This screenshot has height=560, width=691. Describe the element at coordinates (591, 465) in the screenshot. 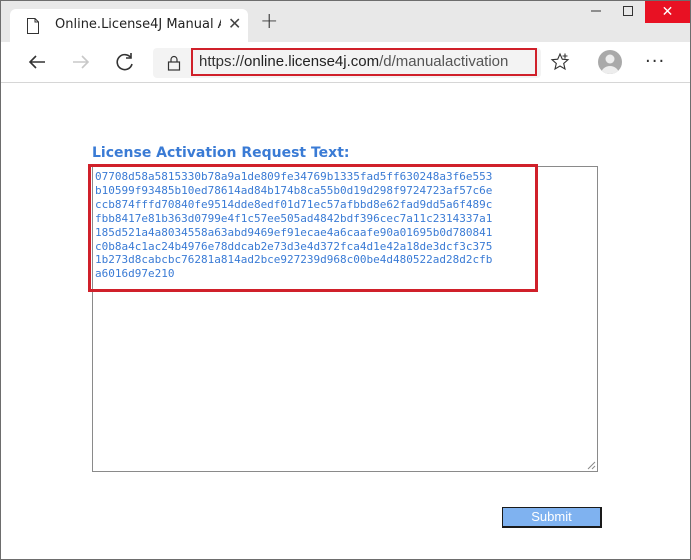

I see `resize-handle-icon` at that location.